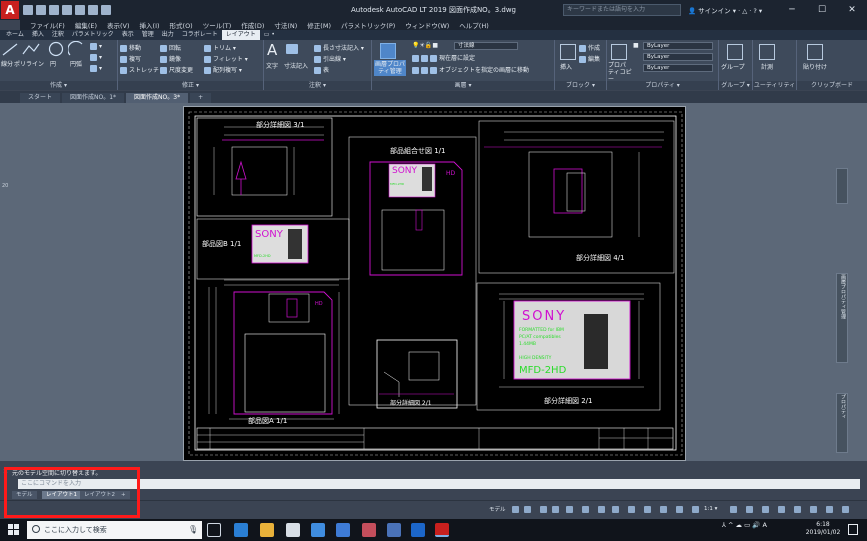  Describe the element at coordinates (67, 10) in the screenshot. I see `save-as-icon` at that location.